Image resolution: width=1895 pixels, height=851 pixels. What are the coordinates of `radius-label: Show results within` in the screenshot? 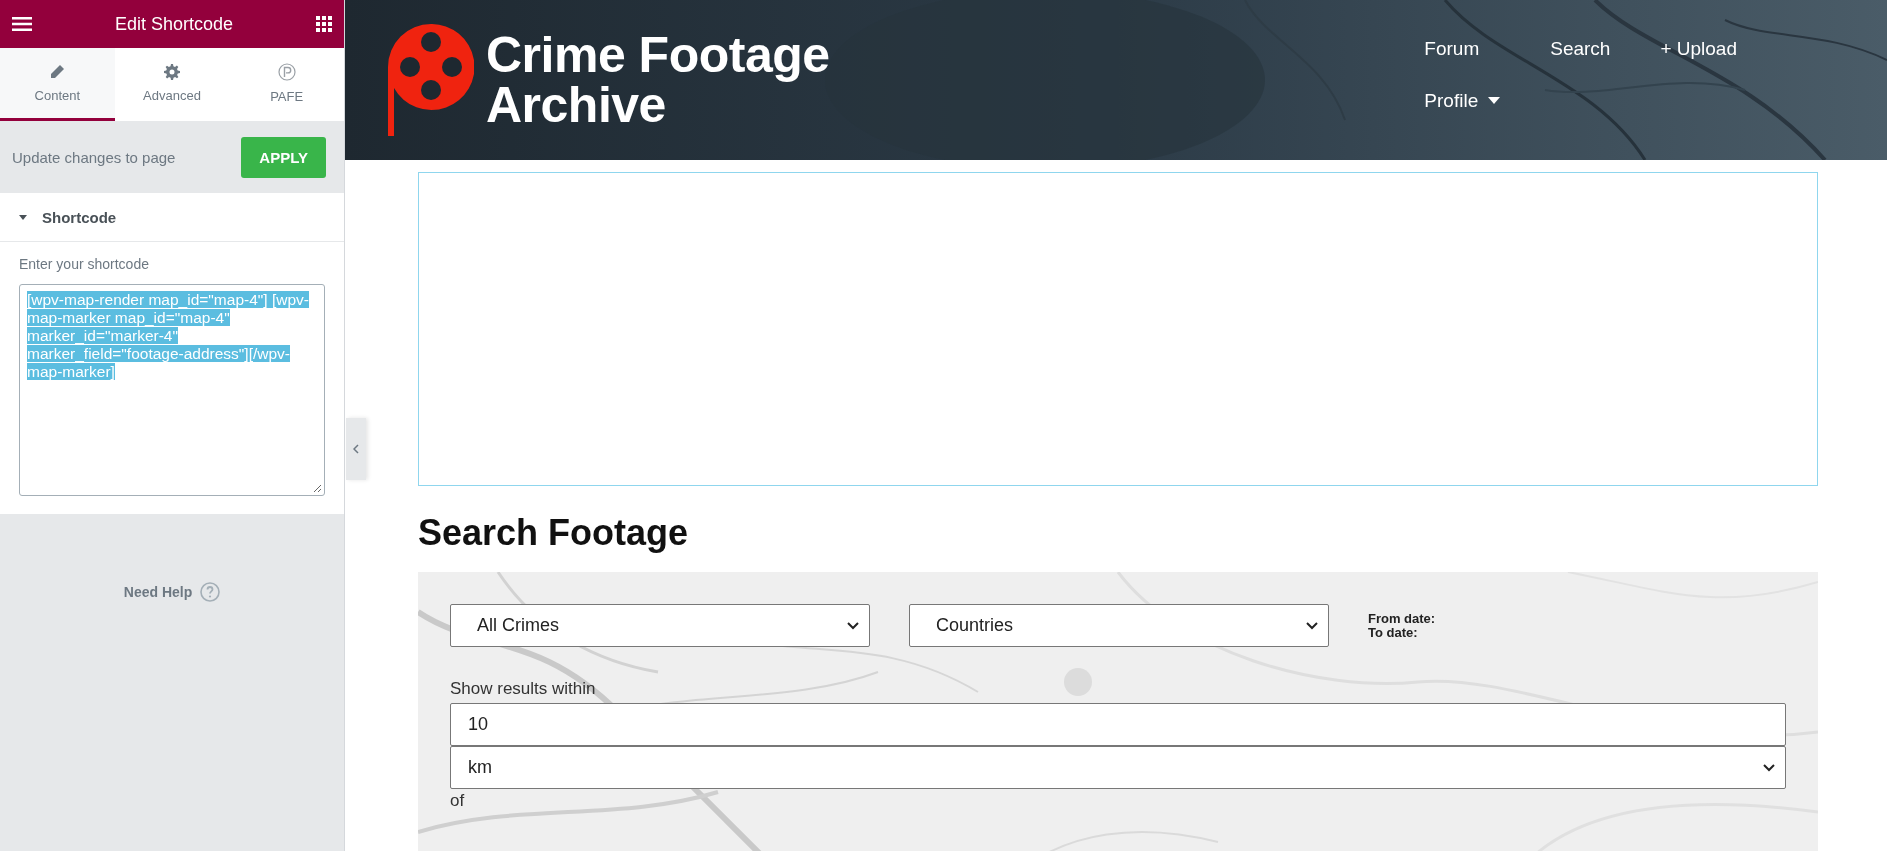 It's located at (523, 689).